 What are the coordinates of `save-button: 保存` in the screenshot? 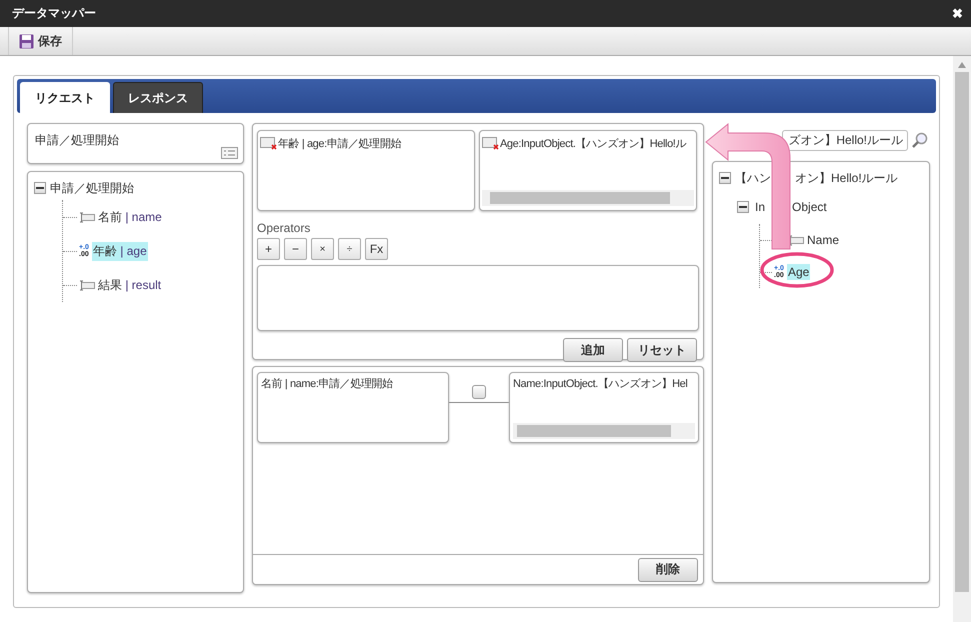 It's located at (40, 41).